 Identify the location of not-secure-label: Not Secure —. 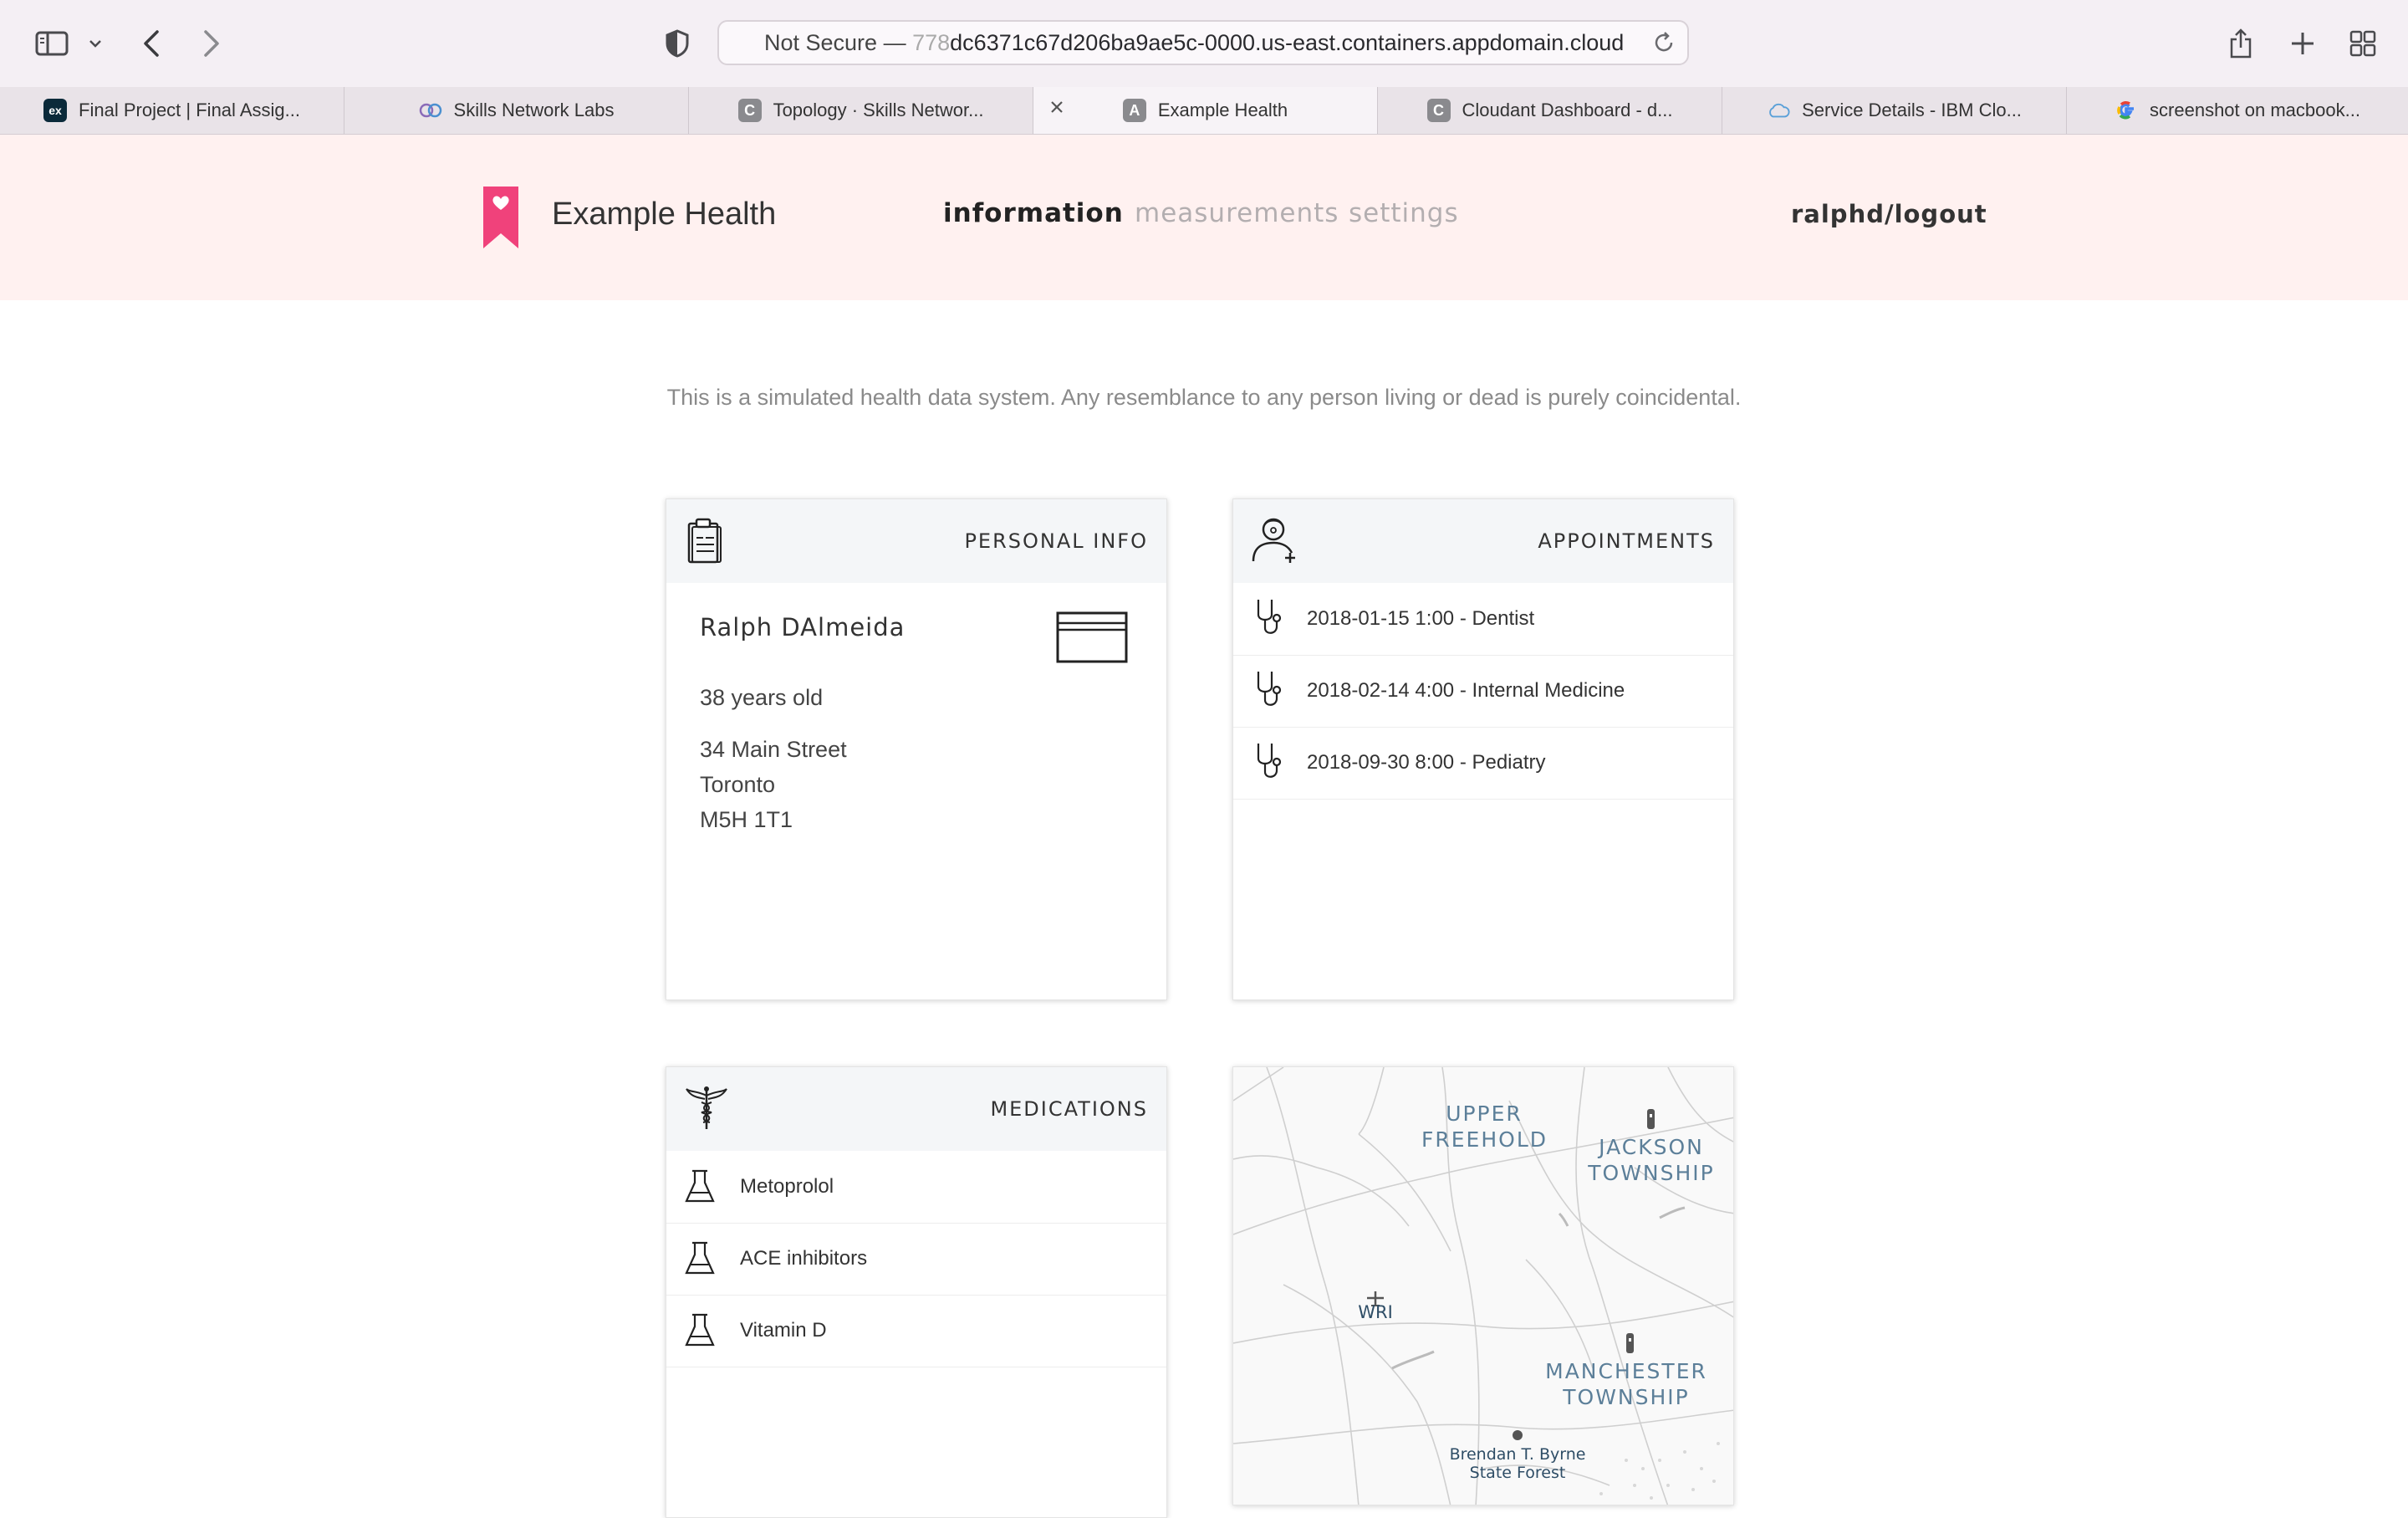
(835, 42).